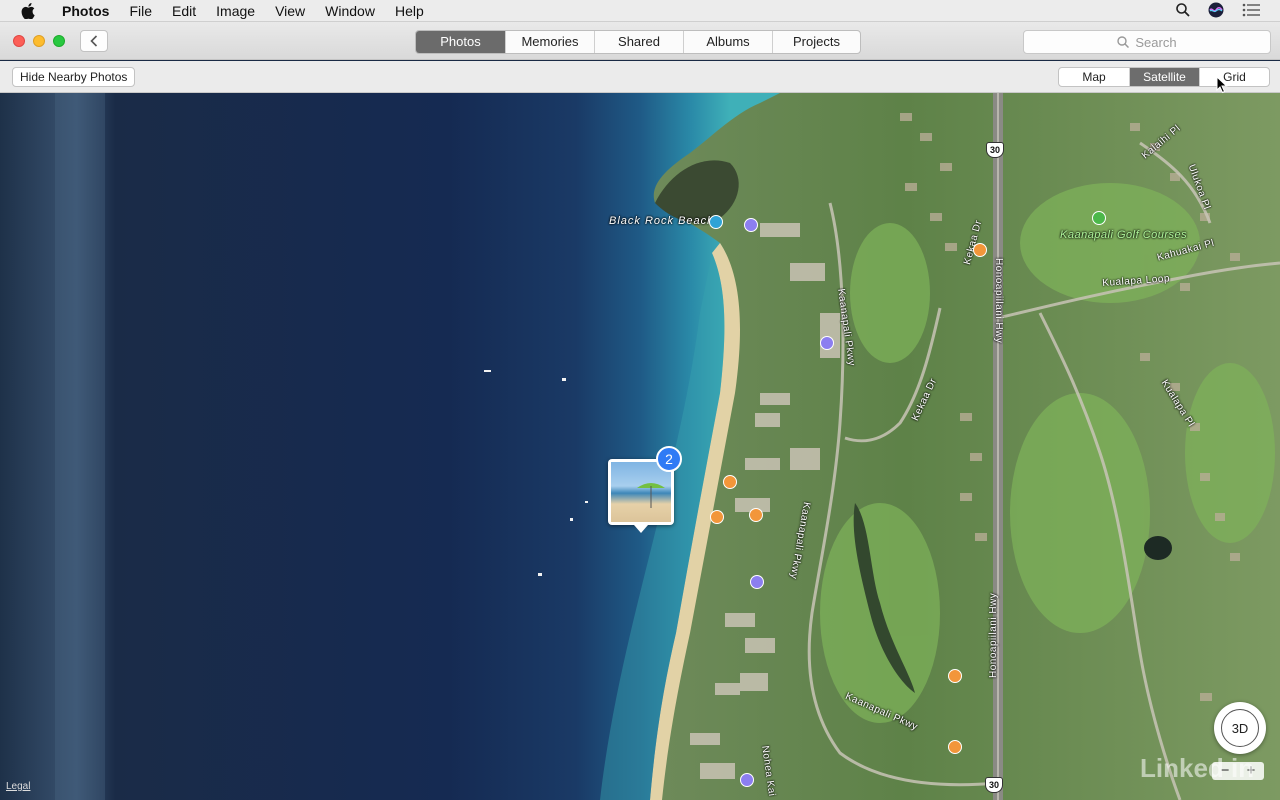  Describe the element at coordinates (727, 42) in the screenshot. I see `tab-albums: Albums` at that location.